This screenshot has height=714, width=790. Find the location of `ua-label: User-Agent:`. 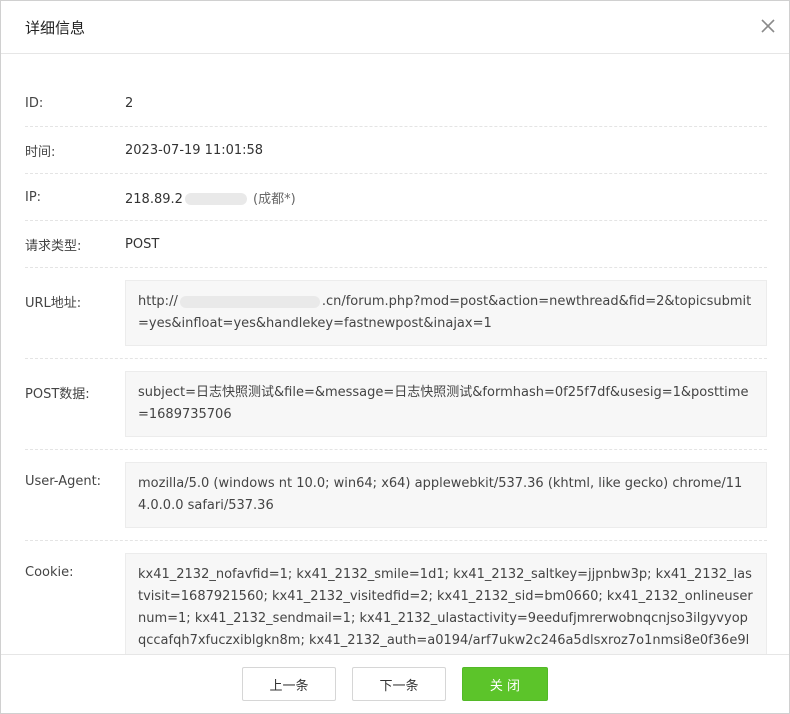

ua-label: User-Agent: is located at coordinates (63, 481).